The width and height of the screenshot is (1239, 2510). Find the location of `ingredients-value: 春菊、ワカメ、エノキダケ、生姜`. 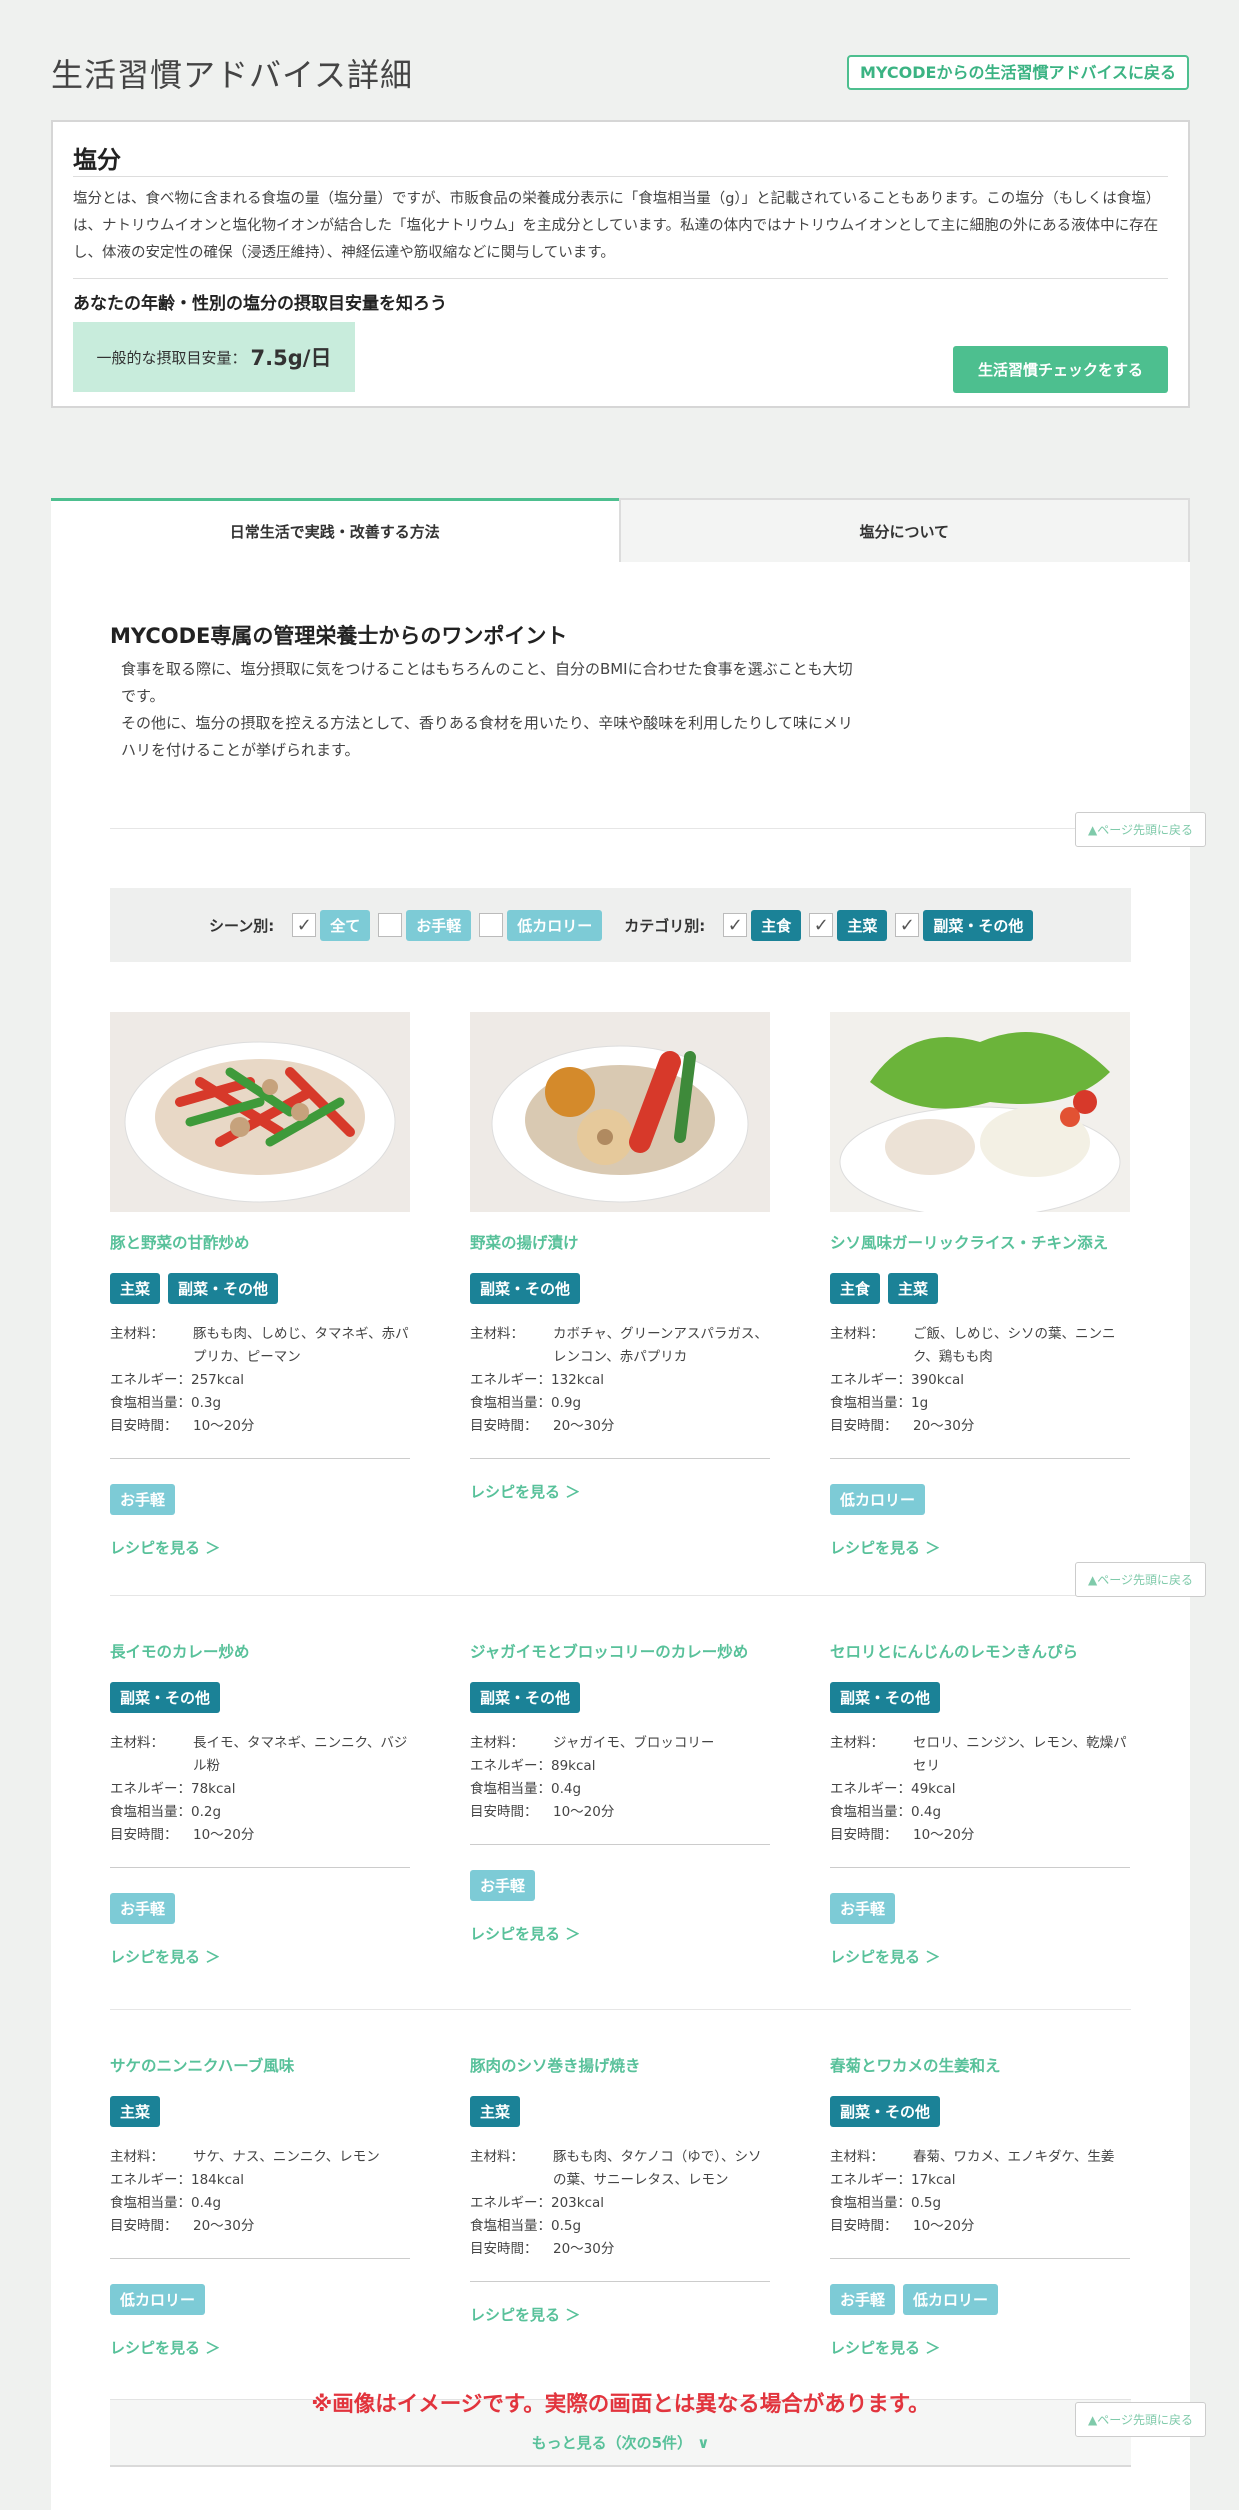

ingredients-value: 春菊、ワカメ、エノキダケ、生姜 is located at coordinates (1014, 2157).